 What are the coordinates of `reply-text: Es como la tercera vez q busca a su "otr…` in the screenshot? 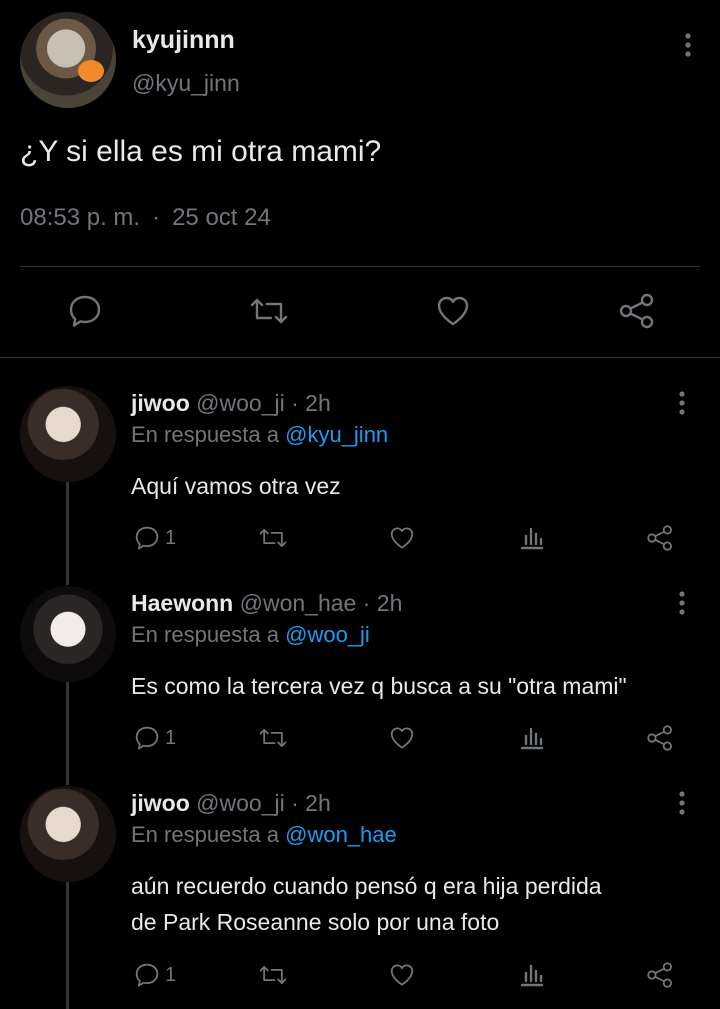 It's located at (411, 686).